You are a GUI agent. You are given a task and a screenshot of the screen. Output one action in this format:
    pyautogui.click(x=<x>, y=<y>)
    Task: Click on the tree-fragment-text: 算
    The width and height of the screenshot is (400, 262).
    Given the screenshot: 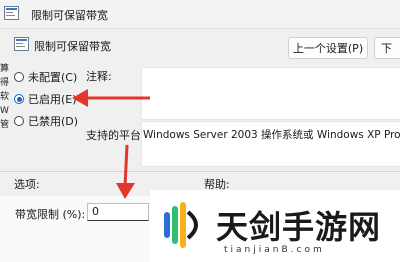 What is the action you would take?
    pyautogui.click(x=5, y=69)
    